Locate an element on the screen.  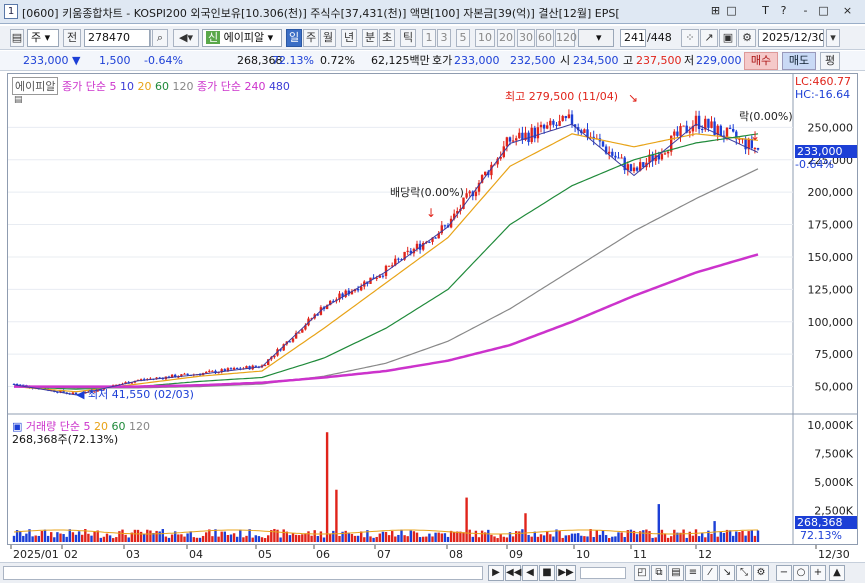
zoom-slider is located at coordinates (603, 573).